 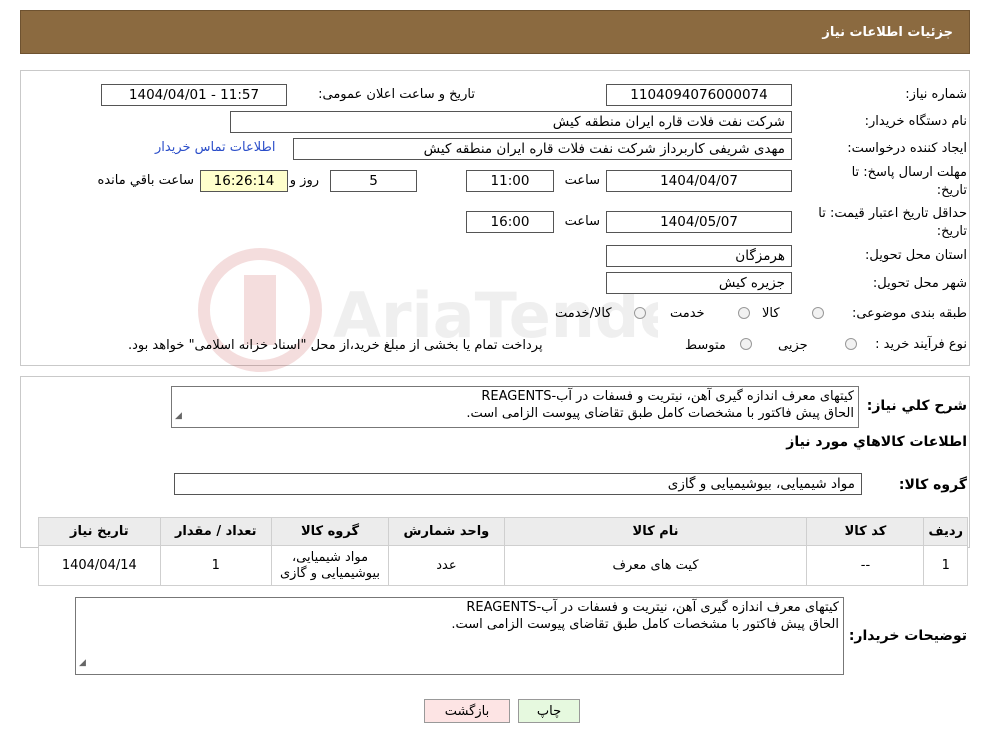 What do you see at coordinates (909, 172) in the screenshot?
I see `deadline-label: مهلت ارسال پاسخ: تا` at bounding box center [909, 172].